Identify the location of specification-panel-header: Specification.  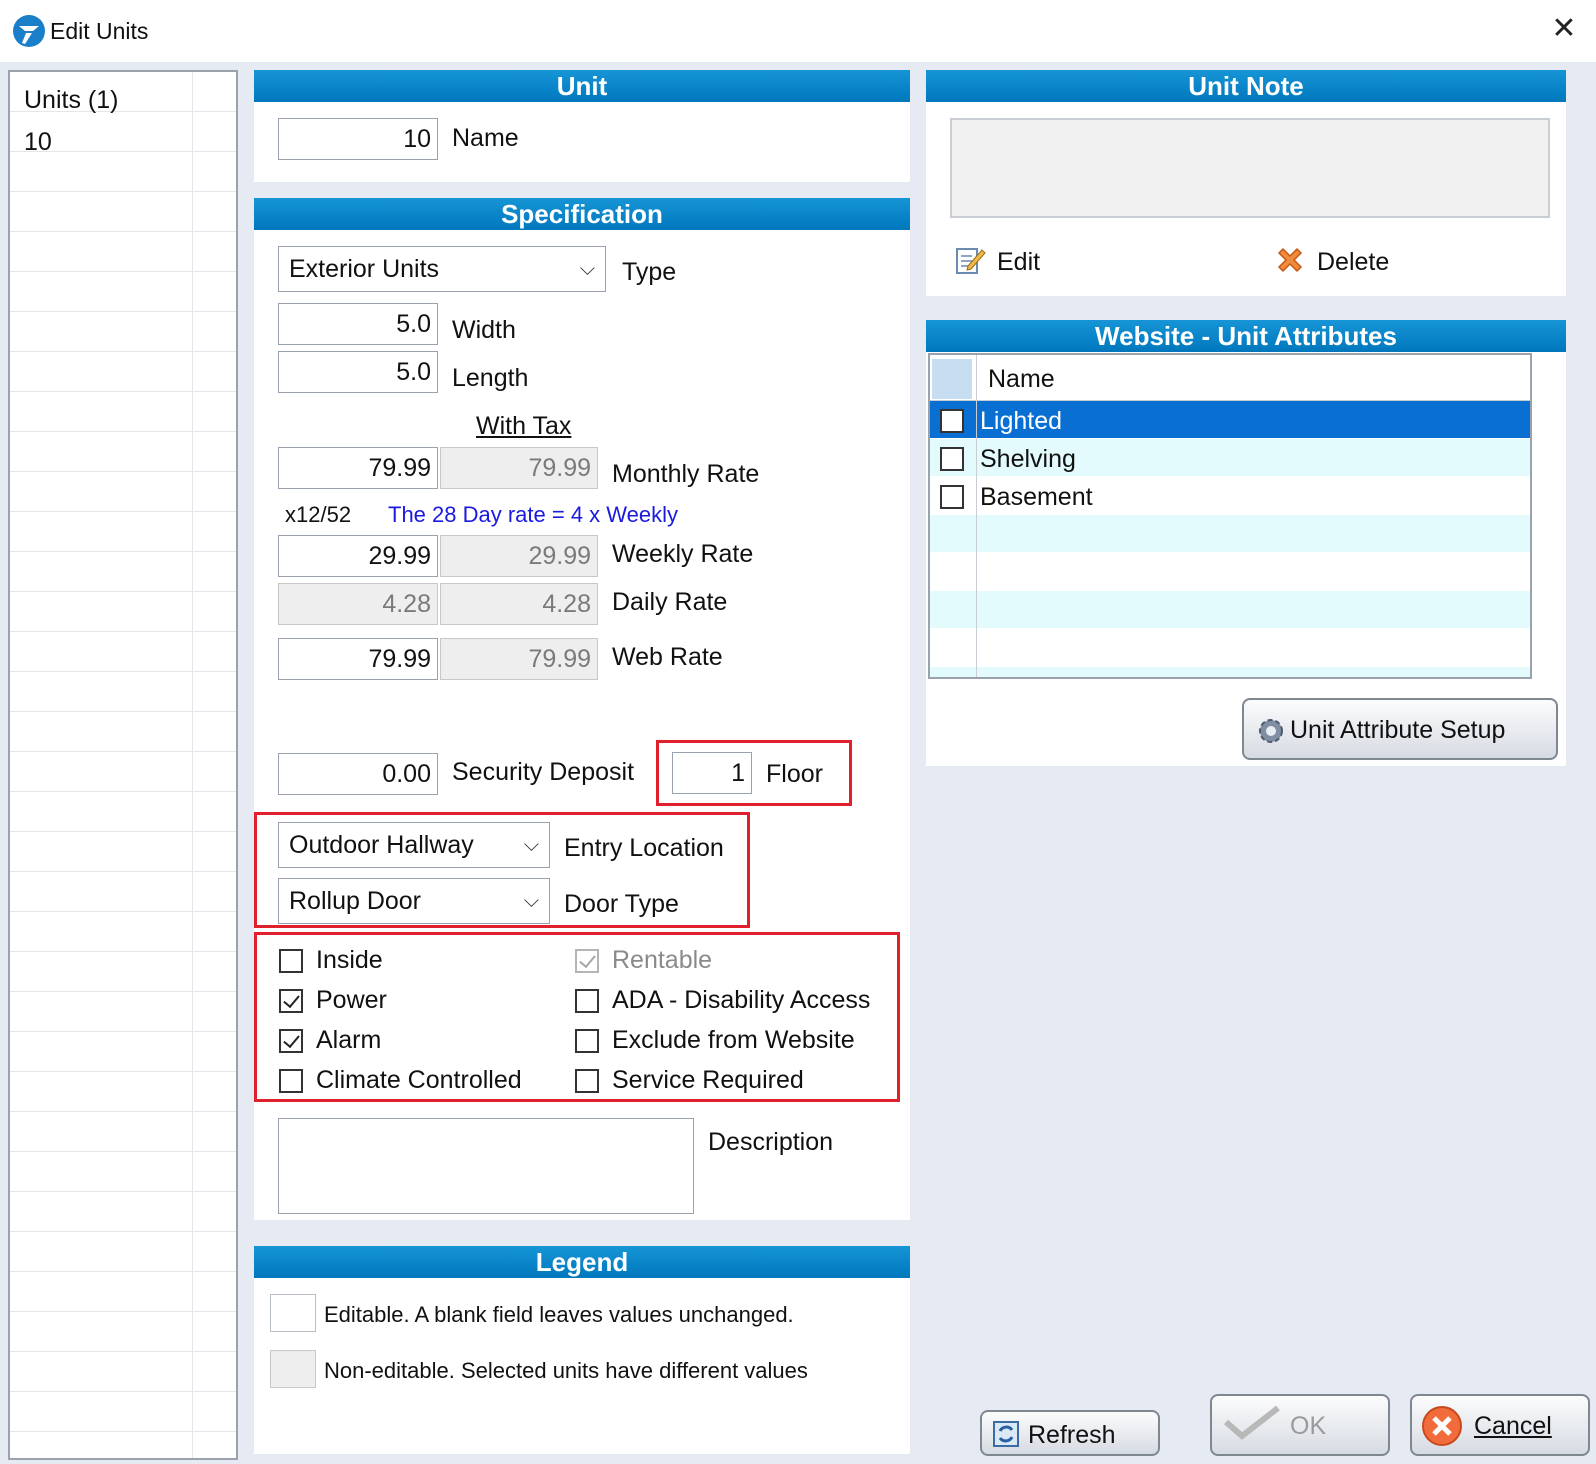
(582, 214).